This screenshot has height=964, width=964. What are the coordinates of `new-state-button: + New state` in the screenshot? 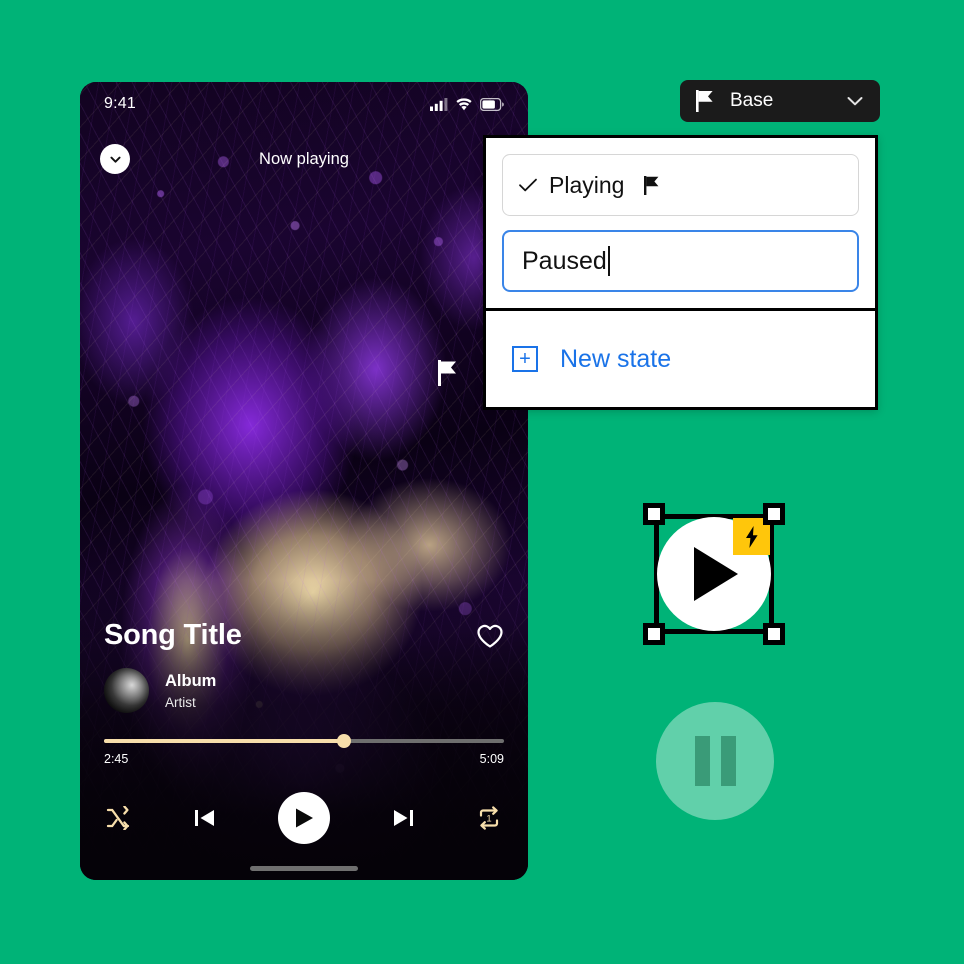 It's located at (680, 359).